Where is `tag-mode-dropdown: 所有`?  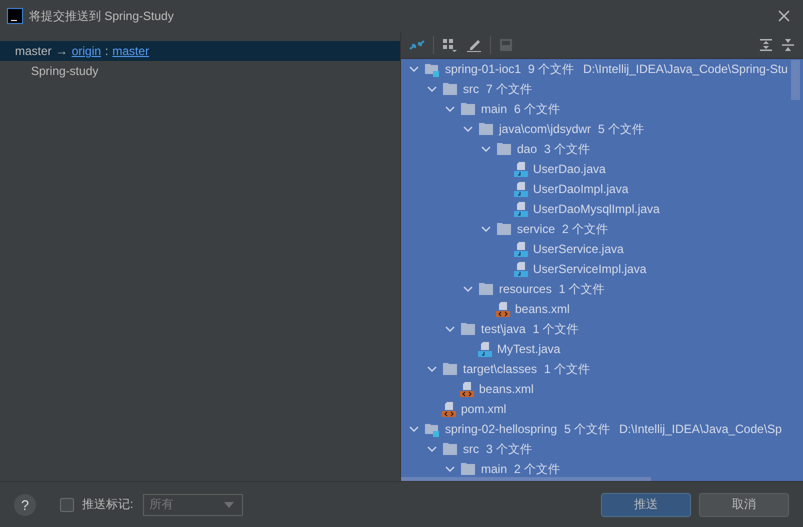
tag-mode-dropdown: 所有 is located at coordinates (193, 505).